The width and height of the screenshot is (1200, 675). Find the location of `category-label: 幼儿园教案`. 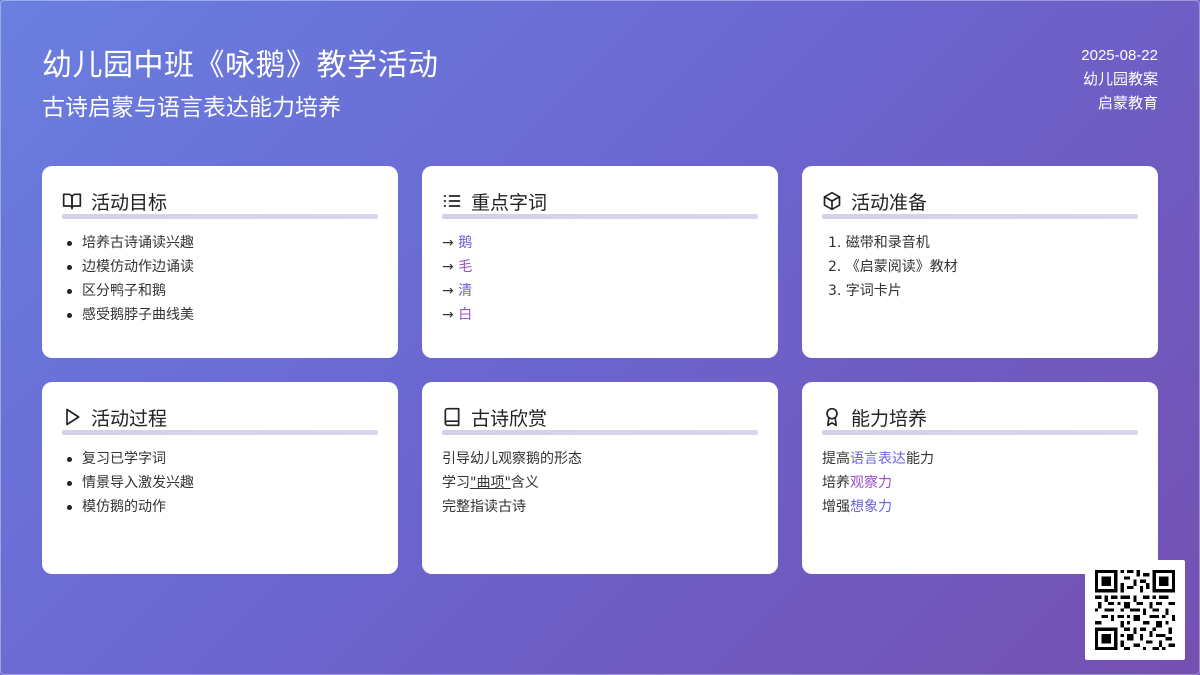

category-label: 幼儿园教案 is located at coordinates (1120, 79).